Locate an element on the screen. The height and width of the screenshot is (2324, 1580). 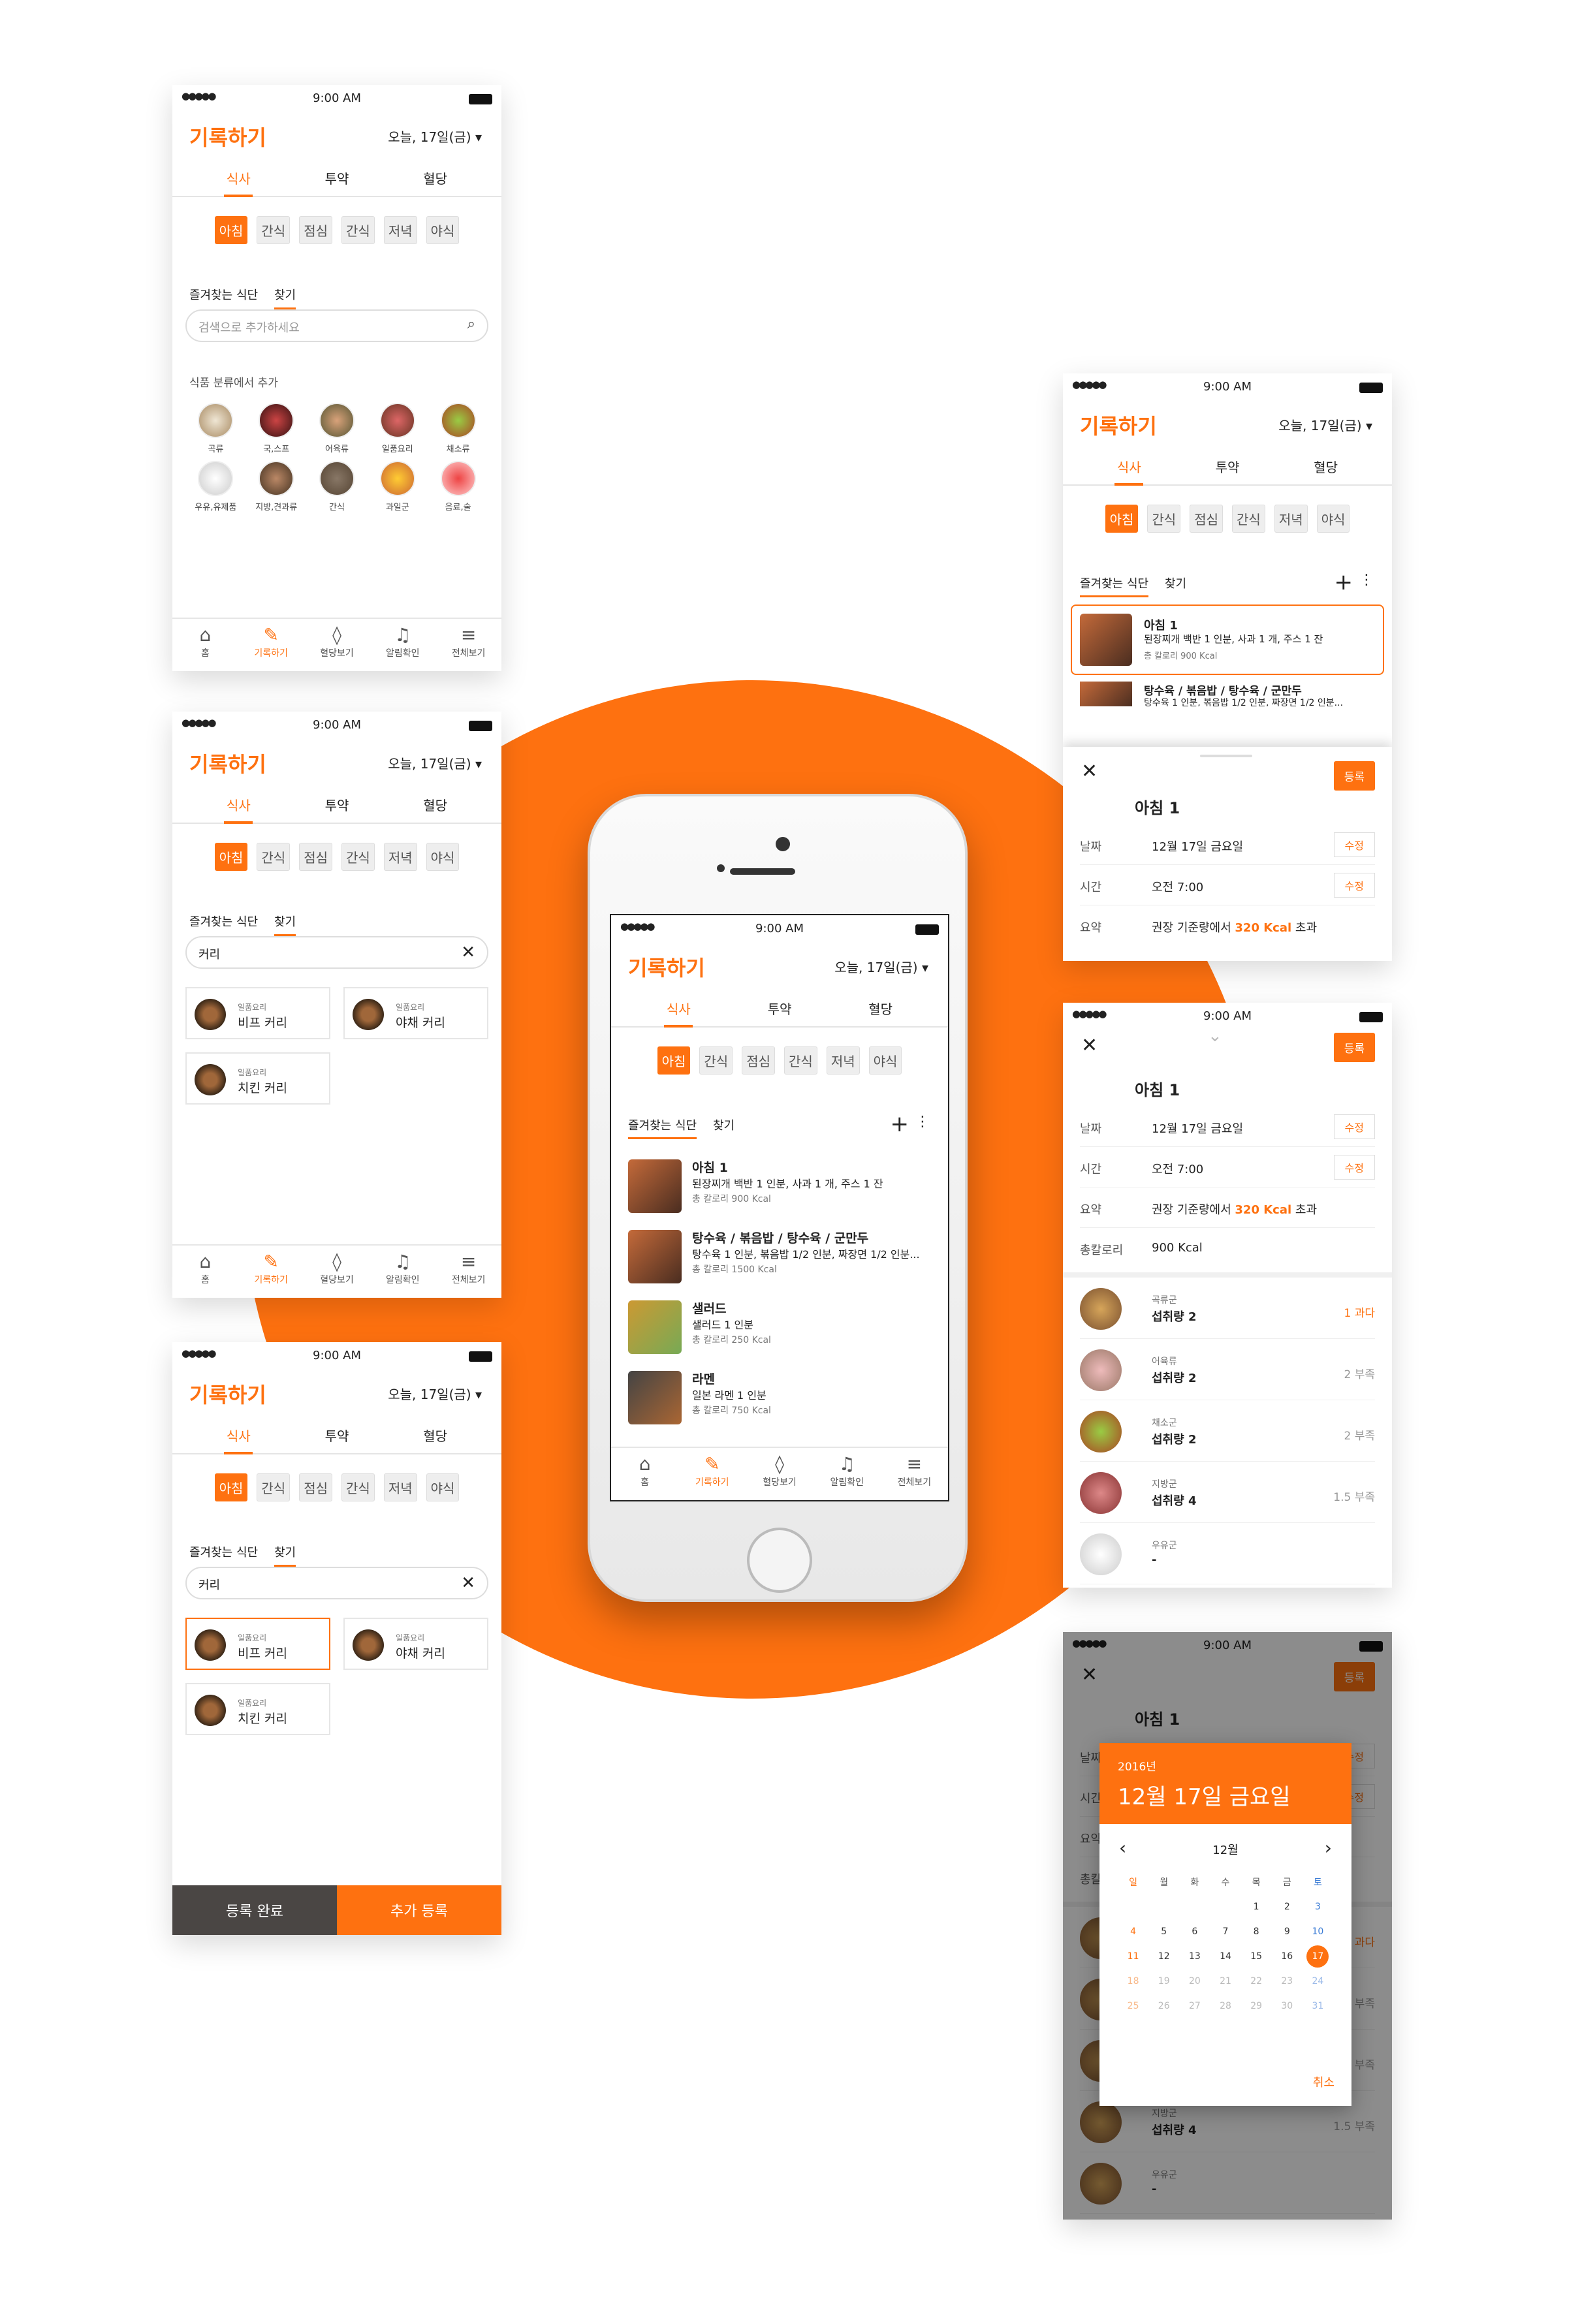
chevron-right-icon: › is located at coordinates (1328, 1848).